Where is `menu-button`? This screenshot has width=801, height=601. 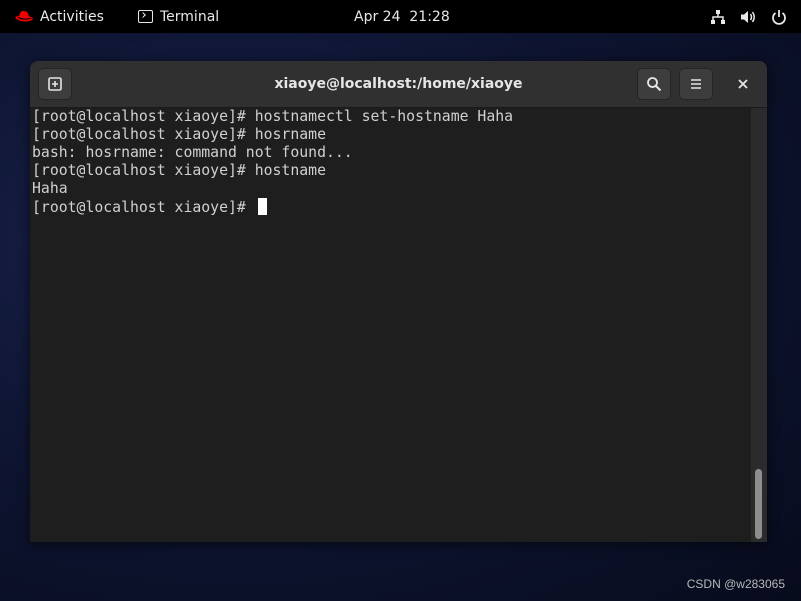
menu-button is located at coordinates (696, 84).